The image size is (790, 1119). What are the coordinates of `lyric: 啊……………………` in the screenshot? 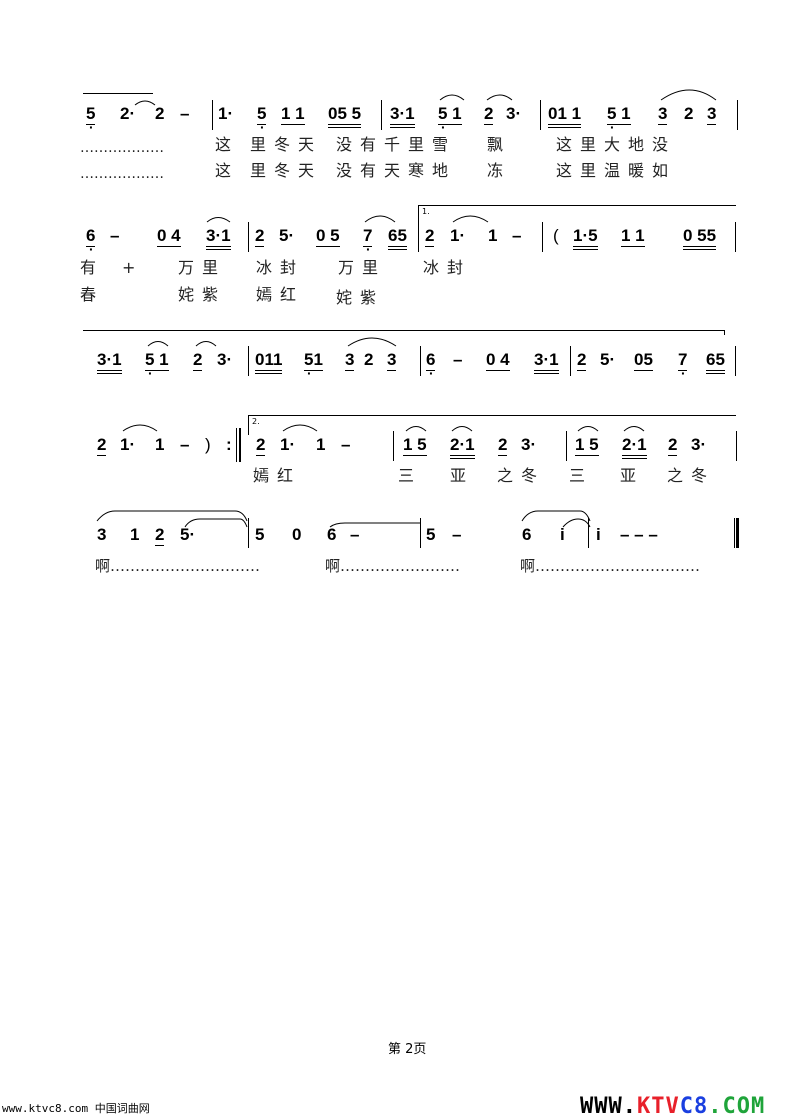 It's located at (393, 566).